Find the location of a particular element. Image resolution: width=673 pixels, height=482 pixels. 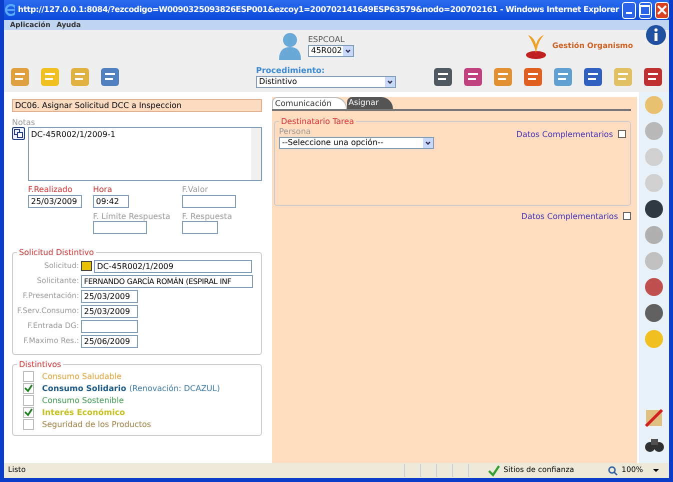

user-icon is located at coordinates (290, 46).